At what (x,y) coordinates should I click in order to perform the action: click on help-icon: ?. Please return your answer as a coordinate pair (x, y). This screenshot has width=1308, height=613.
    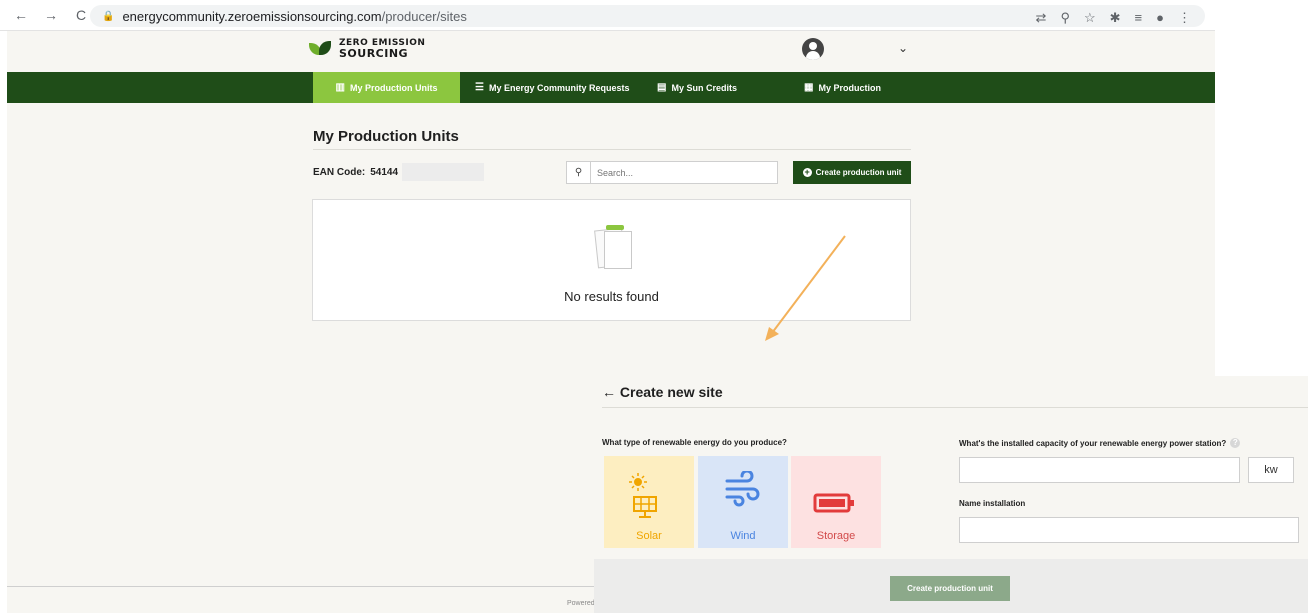
    Looking at the image, I should click on (1235, 443).